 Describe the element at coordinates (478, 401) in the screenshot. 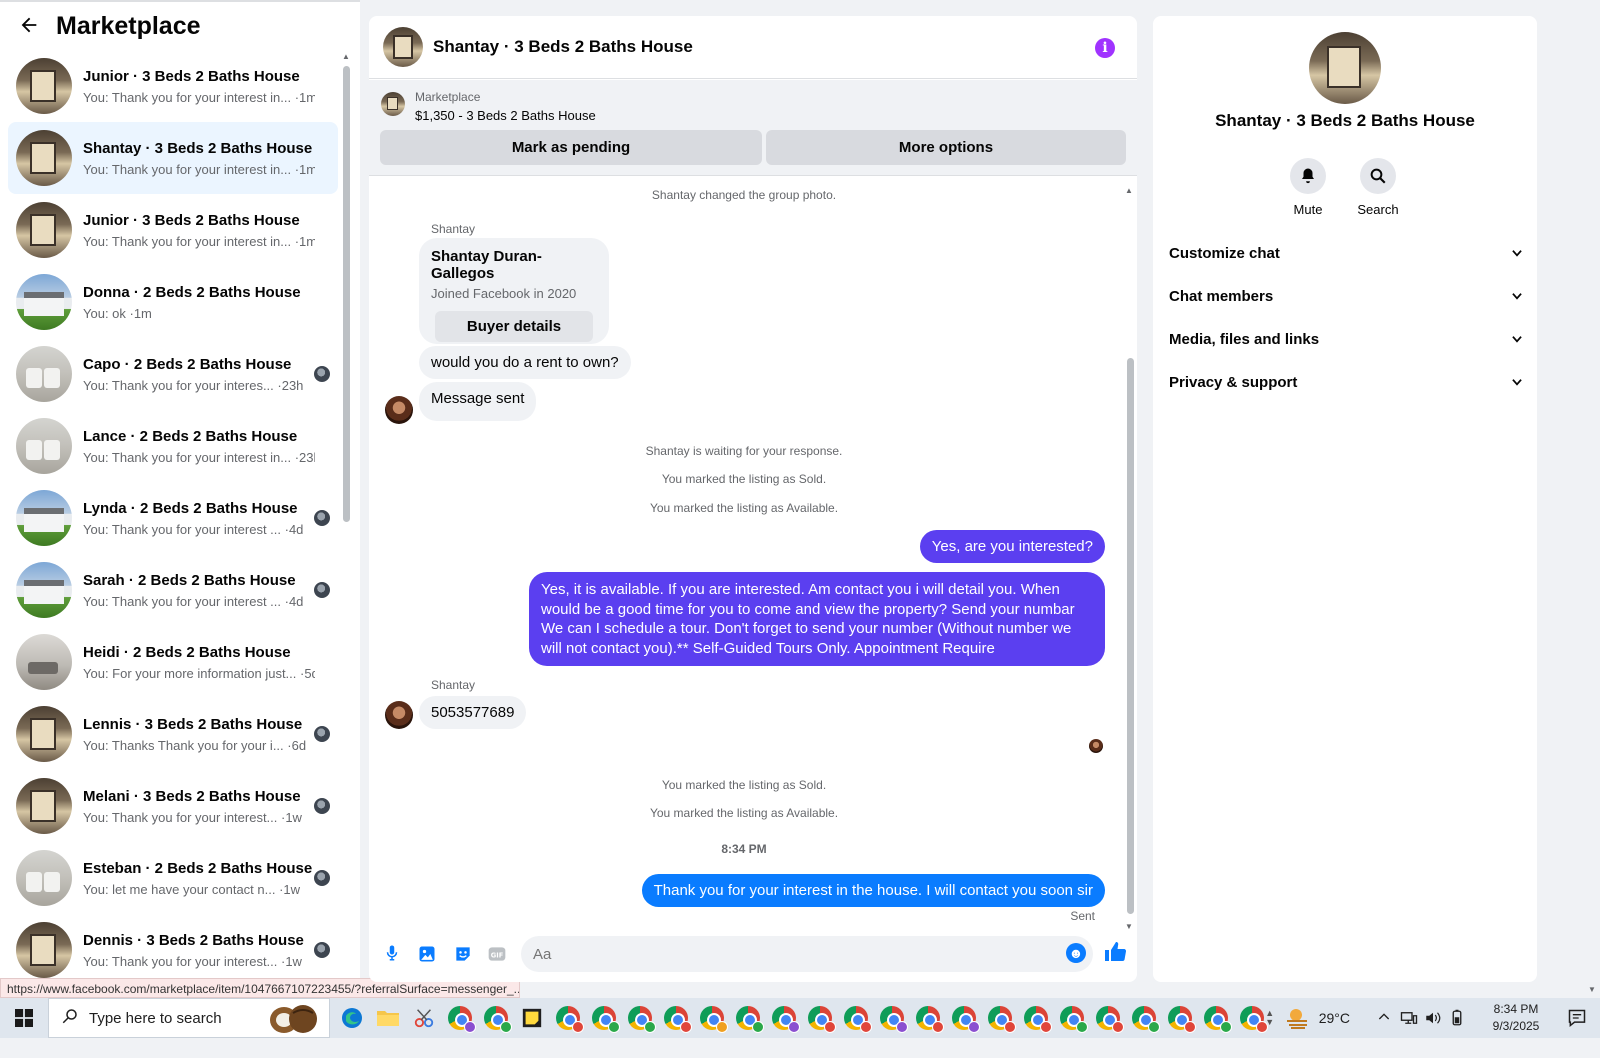

I see `incoming-message: Message sent` at that location.